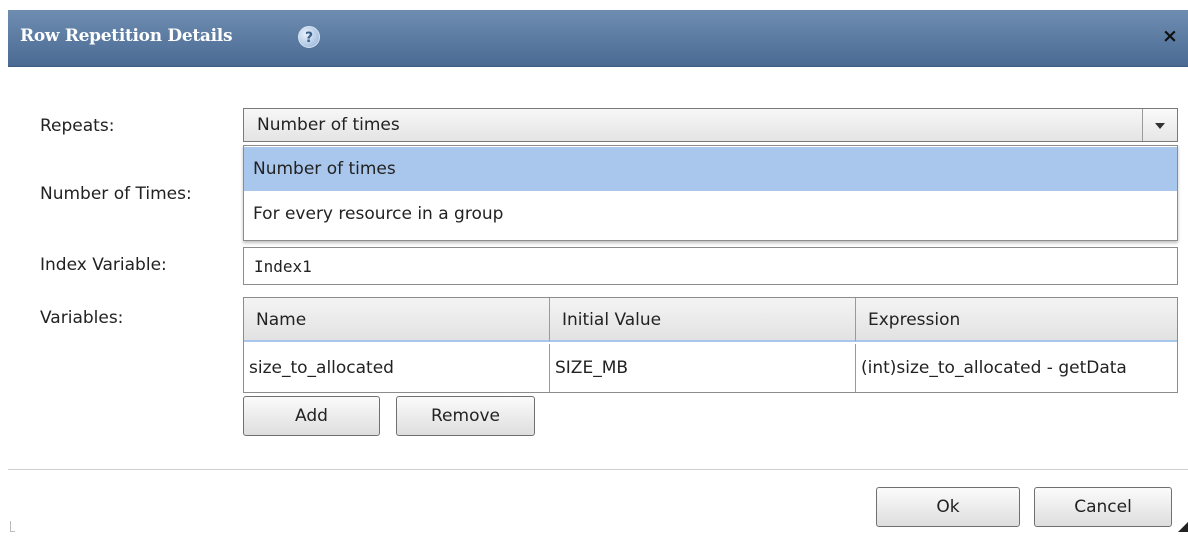  What do you see at coordinates (397, 368) in the screenshot?
I see `table-cell-name: size_to_allocated` at bounding box center [397, 368].